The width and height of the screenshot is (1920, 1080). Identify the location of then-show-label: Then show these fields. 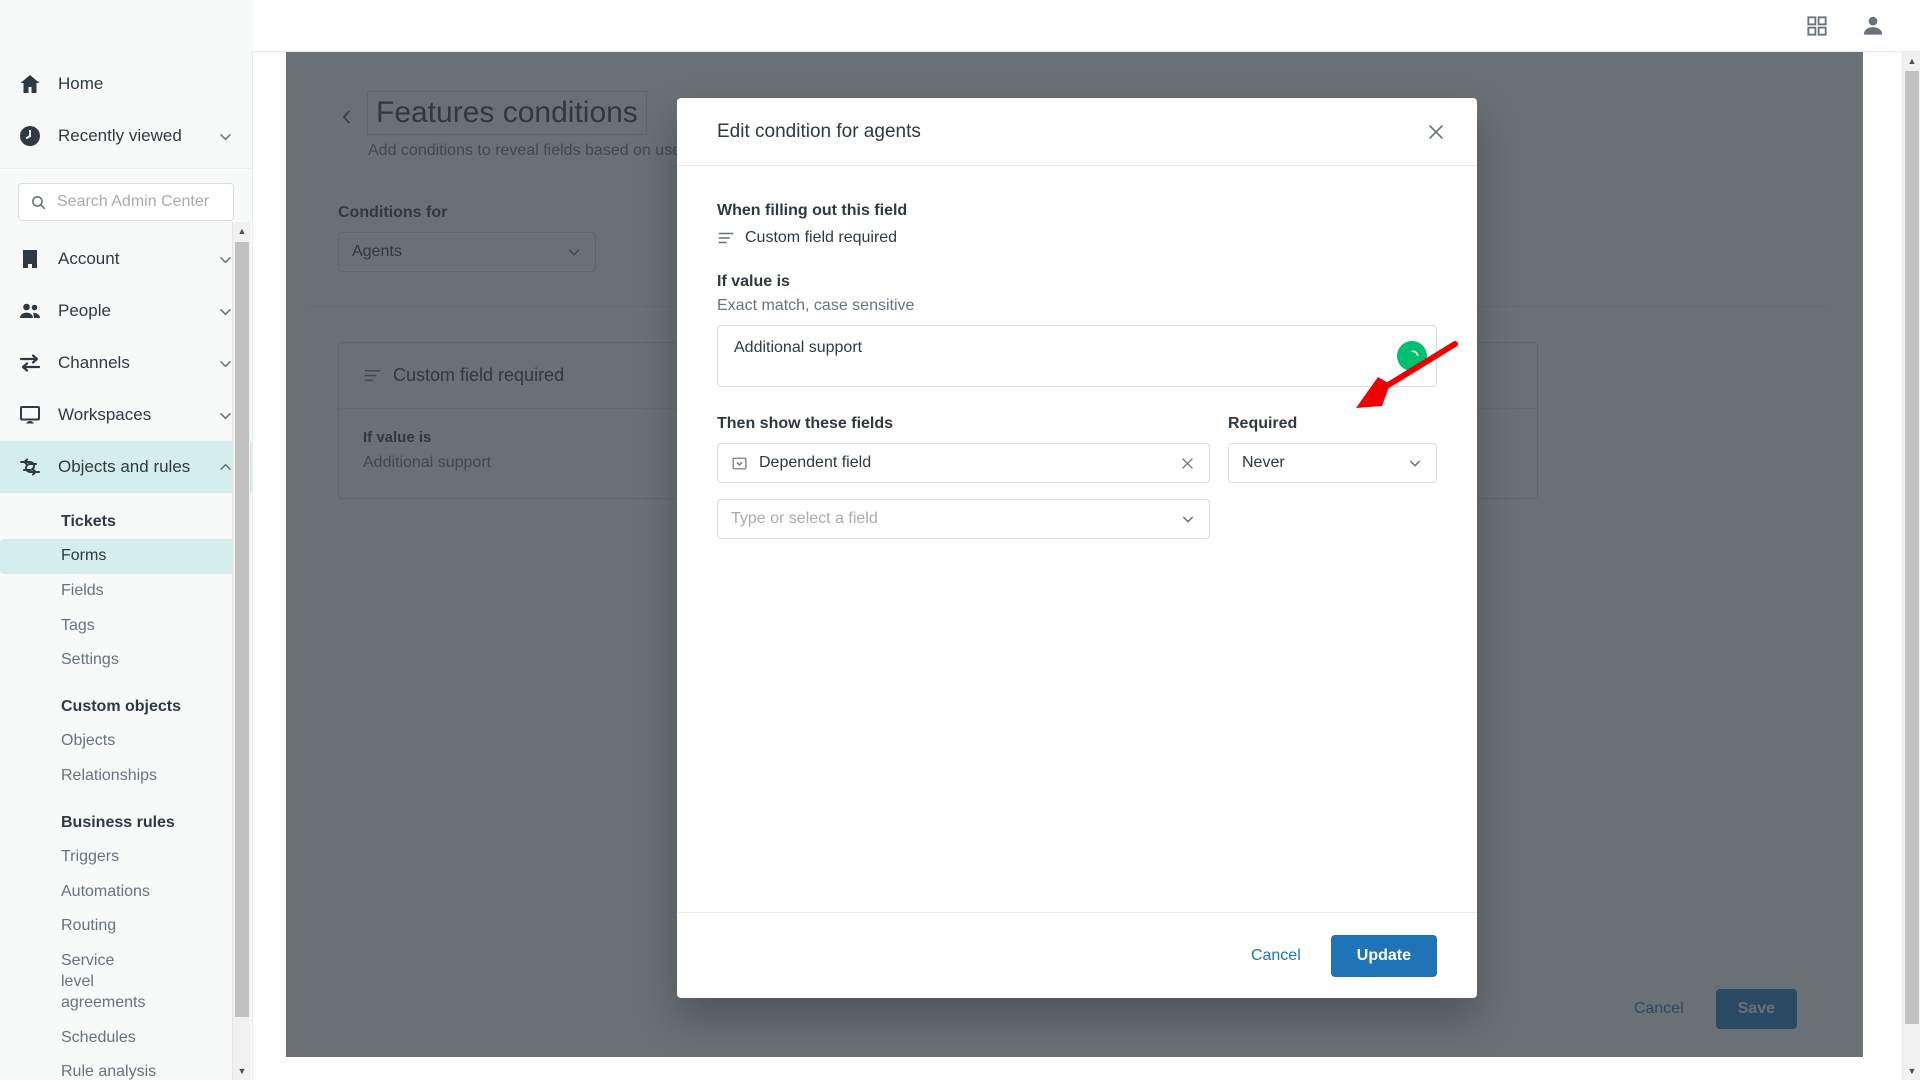
(805, 423).